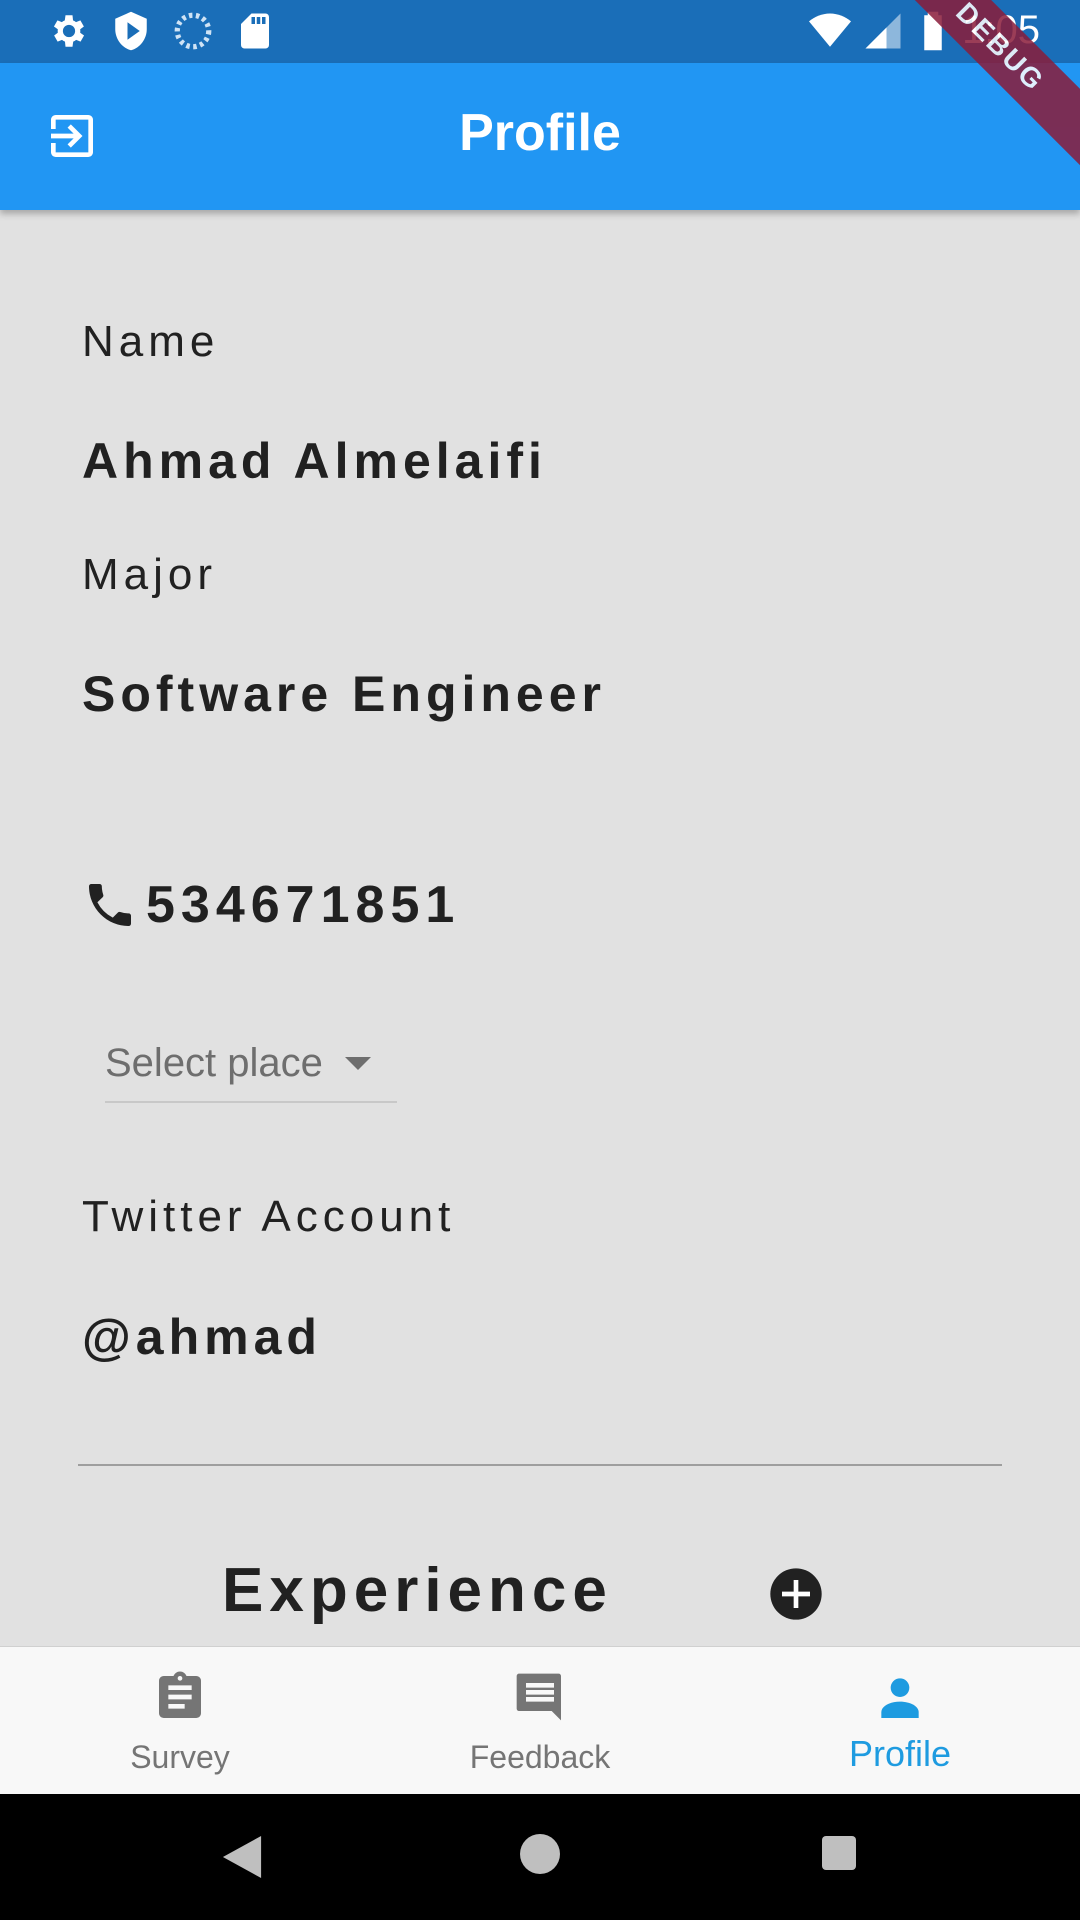 The image size is (1080, 1920). I want to click on phone-number: 534671851, so click(303, 905).